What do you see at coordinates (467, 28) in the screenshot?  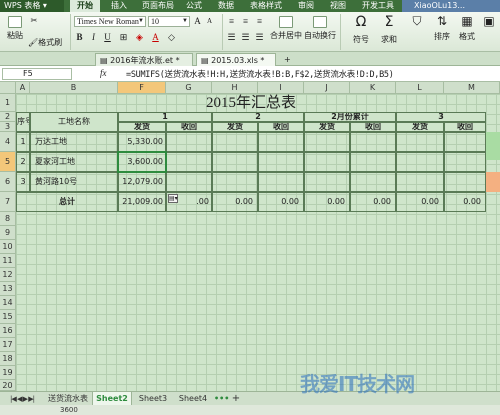 I see `format-button: ▦ 格式` at bounding box center [467, 28].